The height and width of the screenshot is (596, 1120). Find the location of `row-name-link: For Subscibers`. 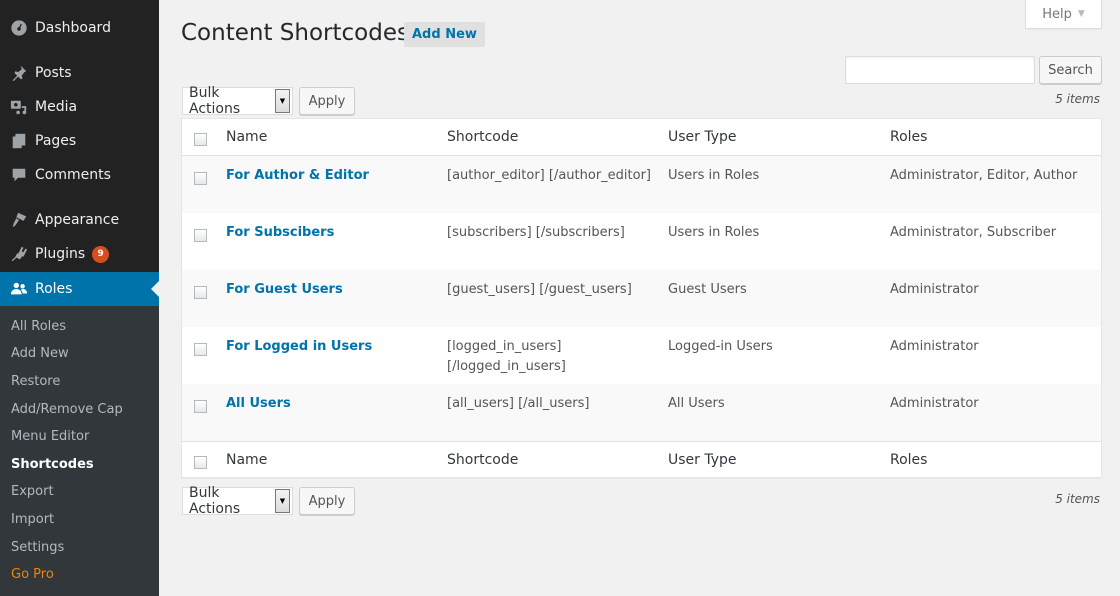

row-name-link: For Subscibers is located at coordinates (280, 233).